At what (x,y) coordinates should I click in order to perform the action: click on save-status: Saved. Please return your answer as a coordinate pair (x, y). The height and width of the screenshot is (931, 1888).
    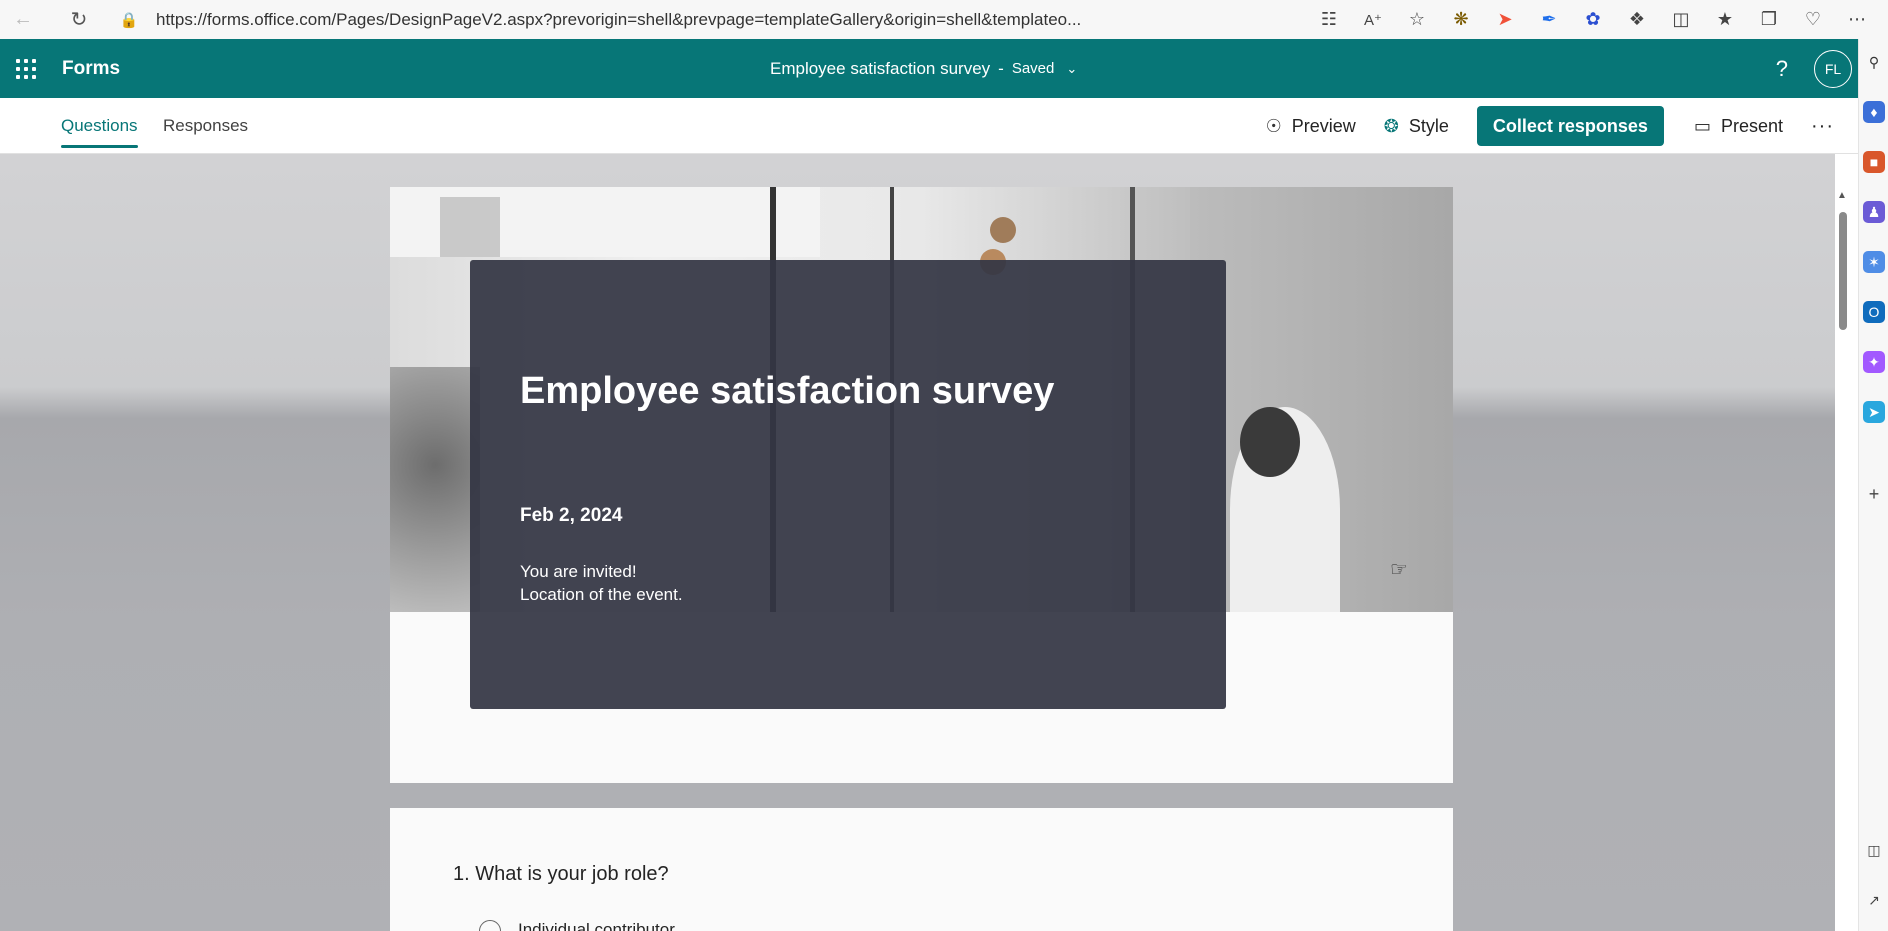
    Looking at the image, I should click on (1033, 68).